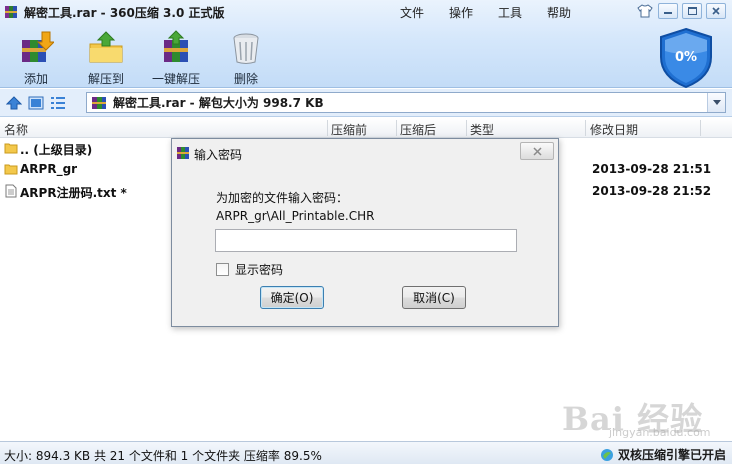 The width and height of the screenshot is (732, 464). I want to click on file-name: .. (上级目录), so click(56, 150).